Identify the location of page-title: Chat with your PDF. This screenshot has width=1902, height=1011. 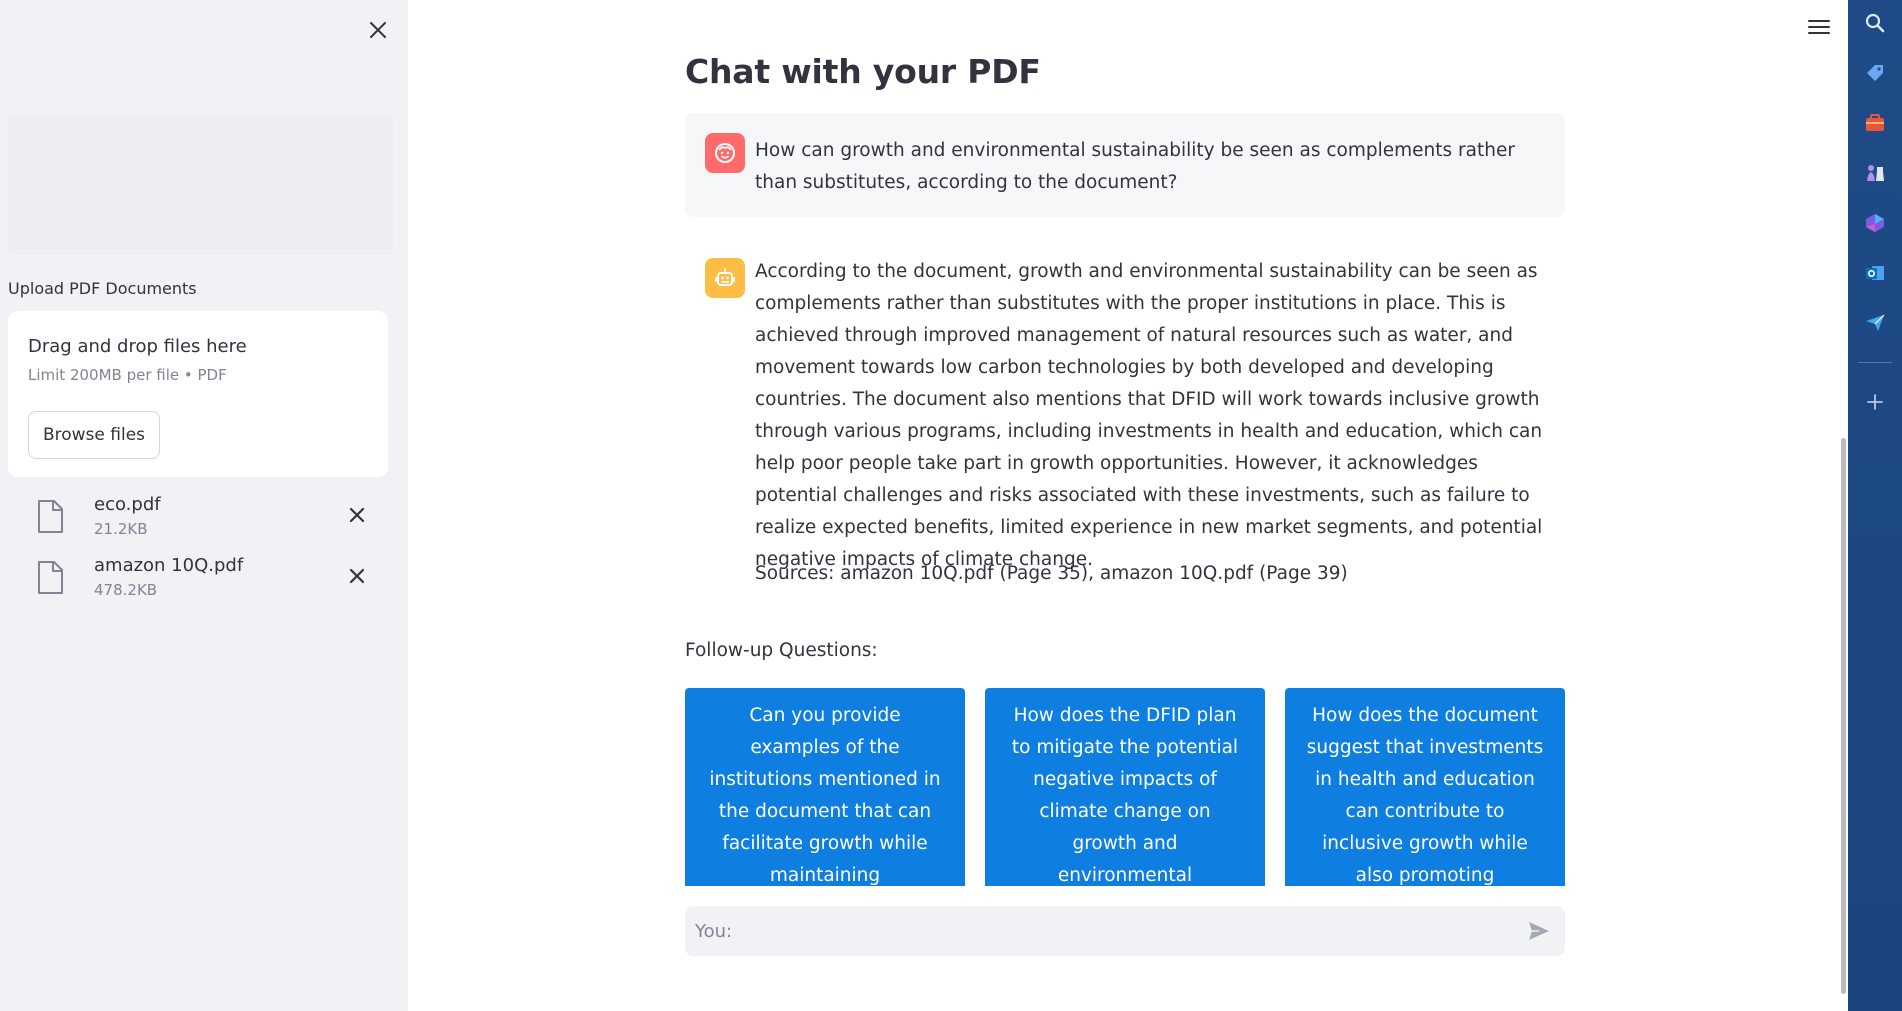
(863, 71).